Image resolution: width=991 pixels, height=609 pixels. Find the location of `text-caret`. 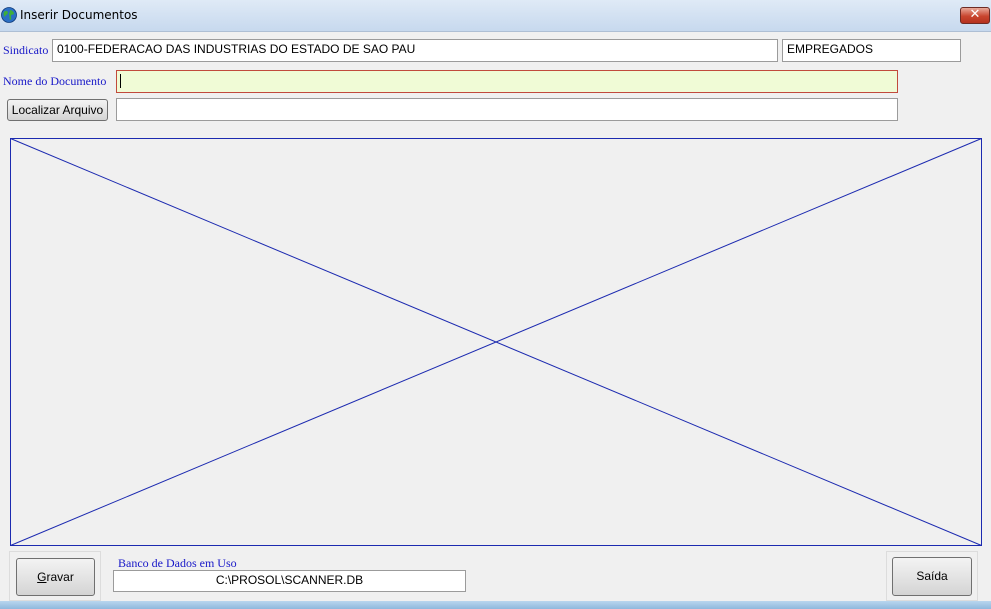

text-caret is located at coordinates (120, 81).